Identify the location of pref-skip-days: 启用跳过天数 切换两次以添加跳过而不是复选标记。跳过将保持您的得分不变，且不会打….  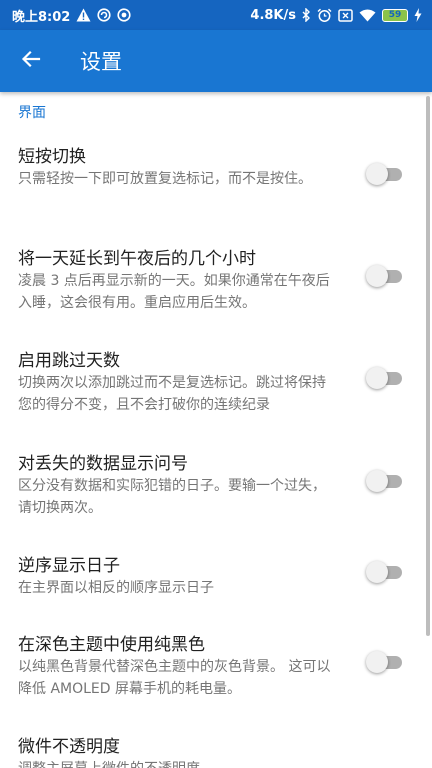
(216, 390).